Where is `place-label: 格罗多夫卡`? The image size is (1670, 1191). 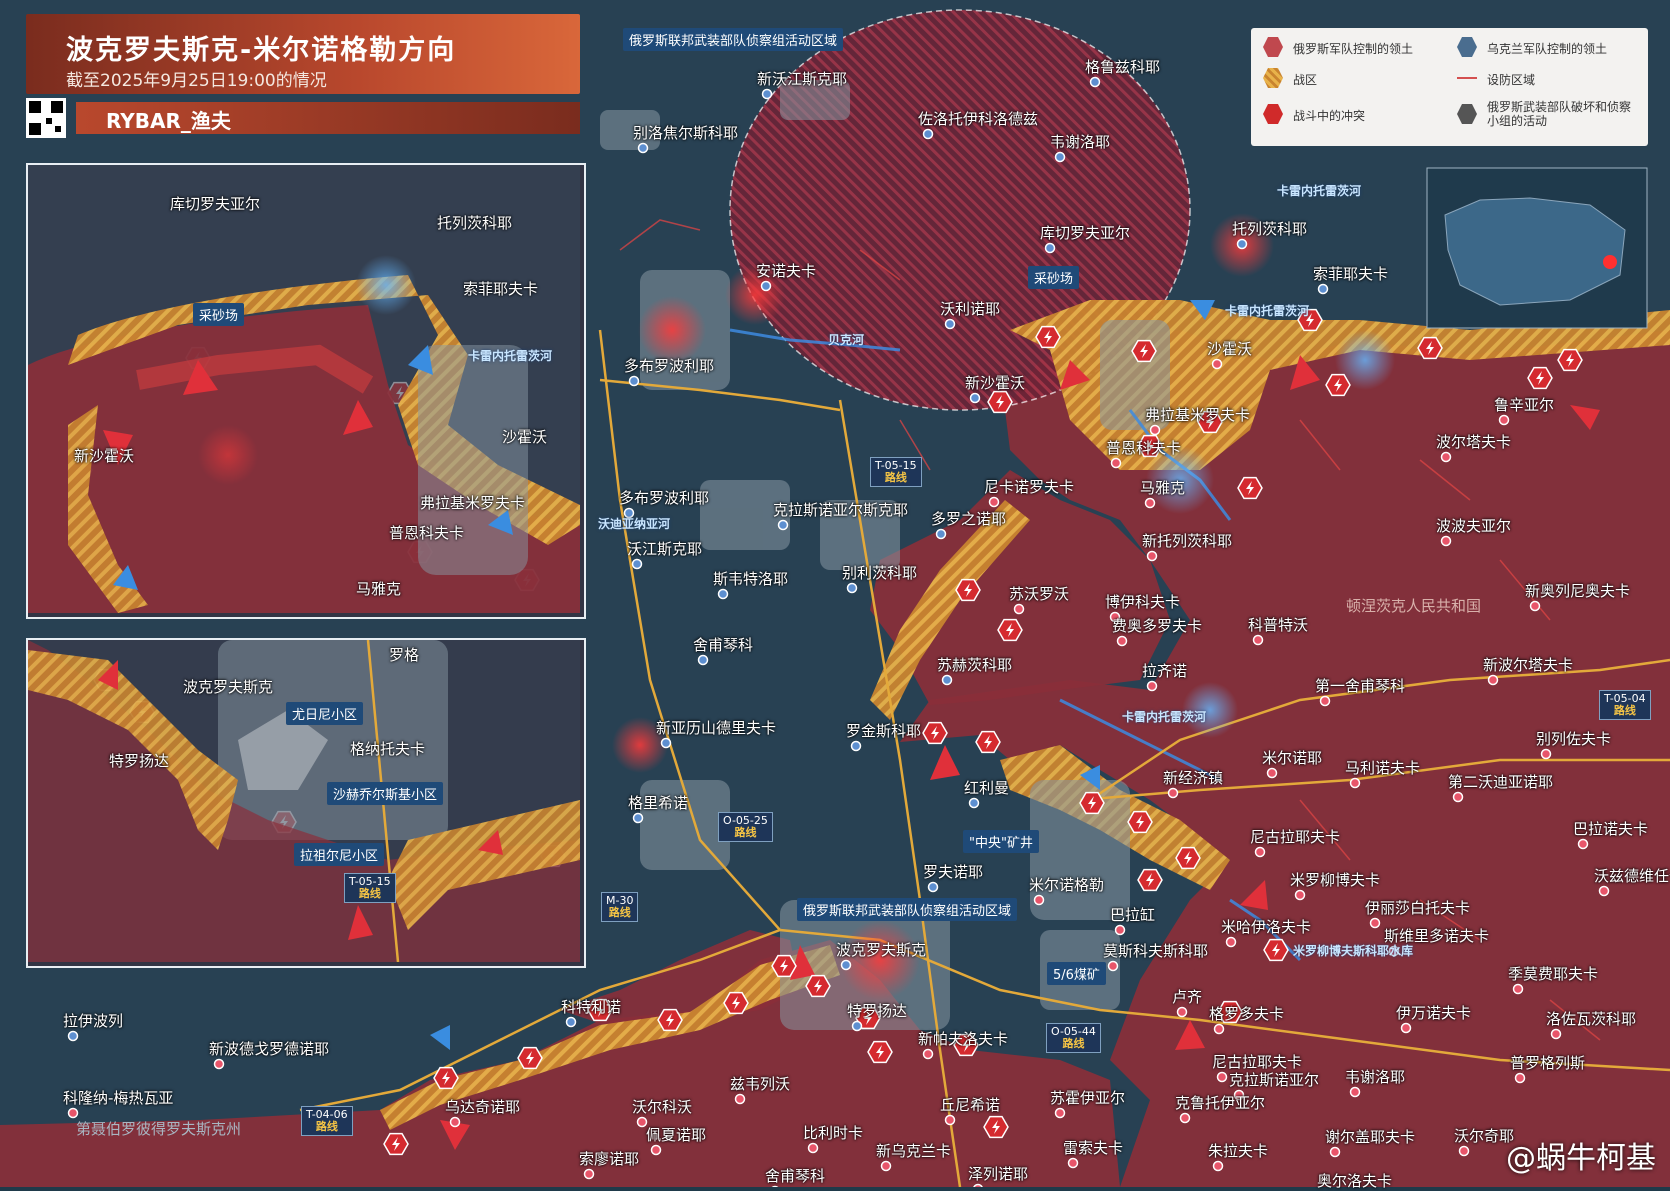 place-label: 格罗多夫卡 is located at coordinates (1246, 1013).